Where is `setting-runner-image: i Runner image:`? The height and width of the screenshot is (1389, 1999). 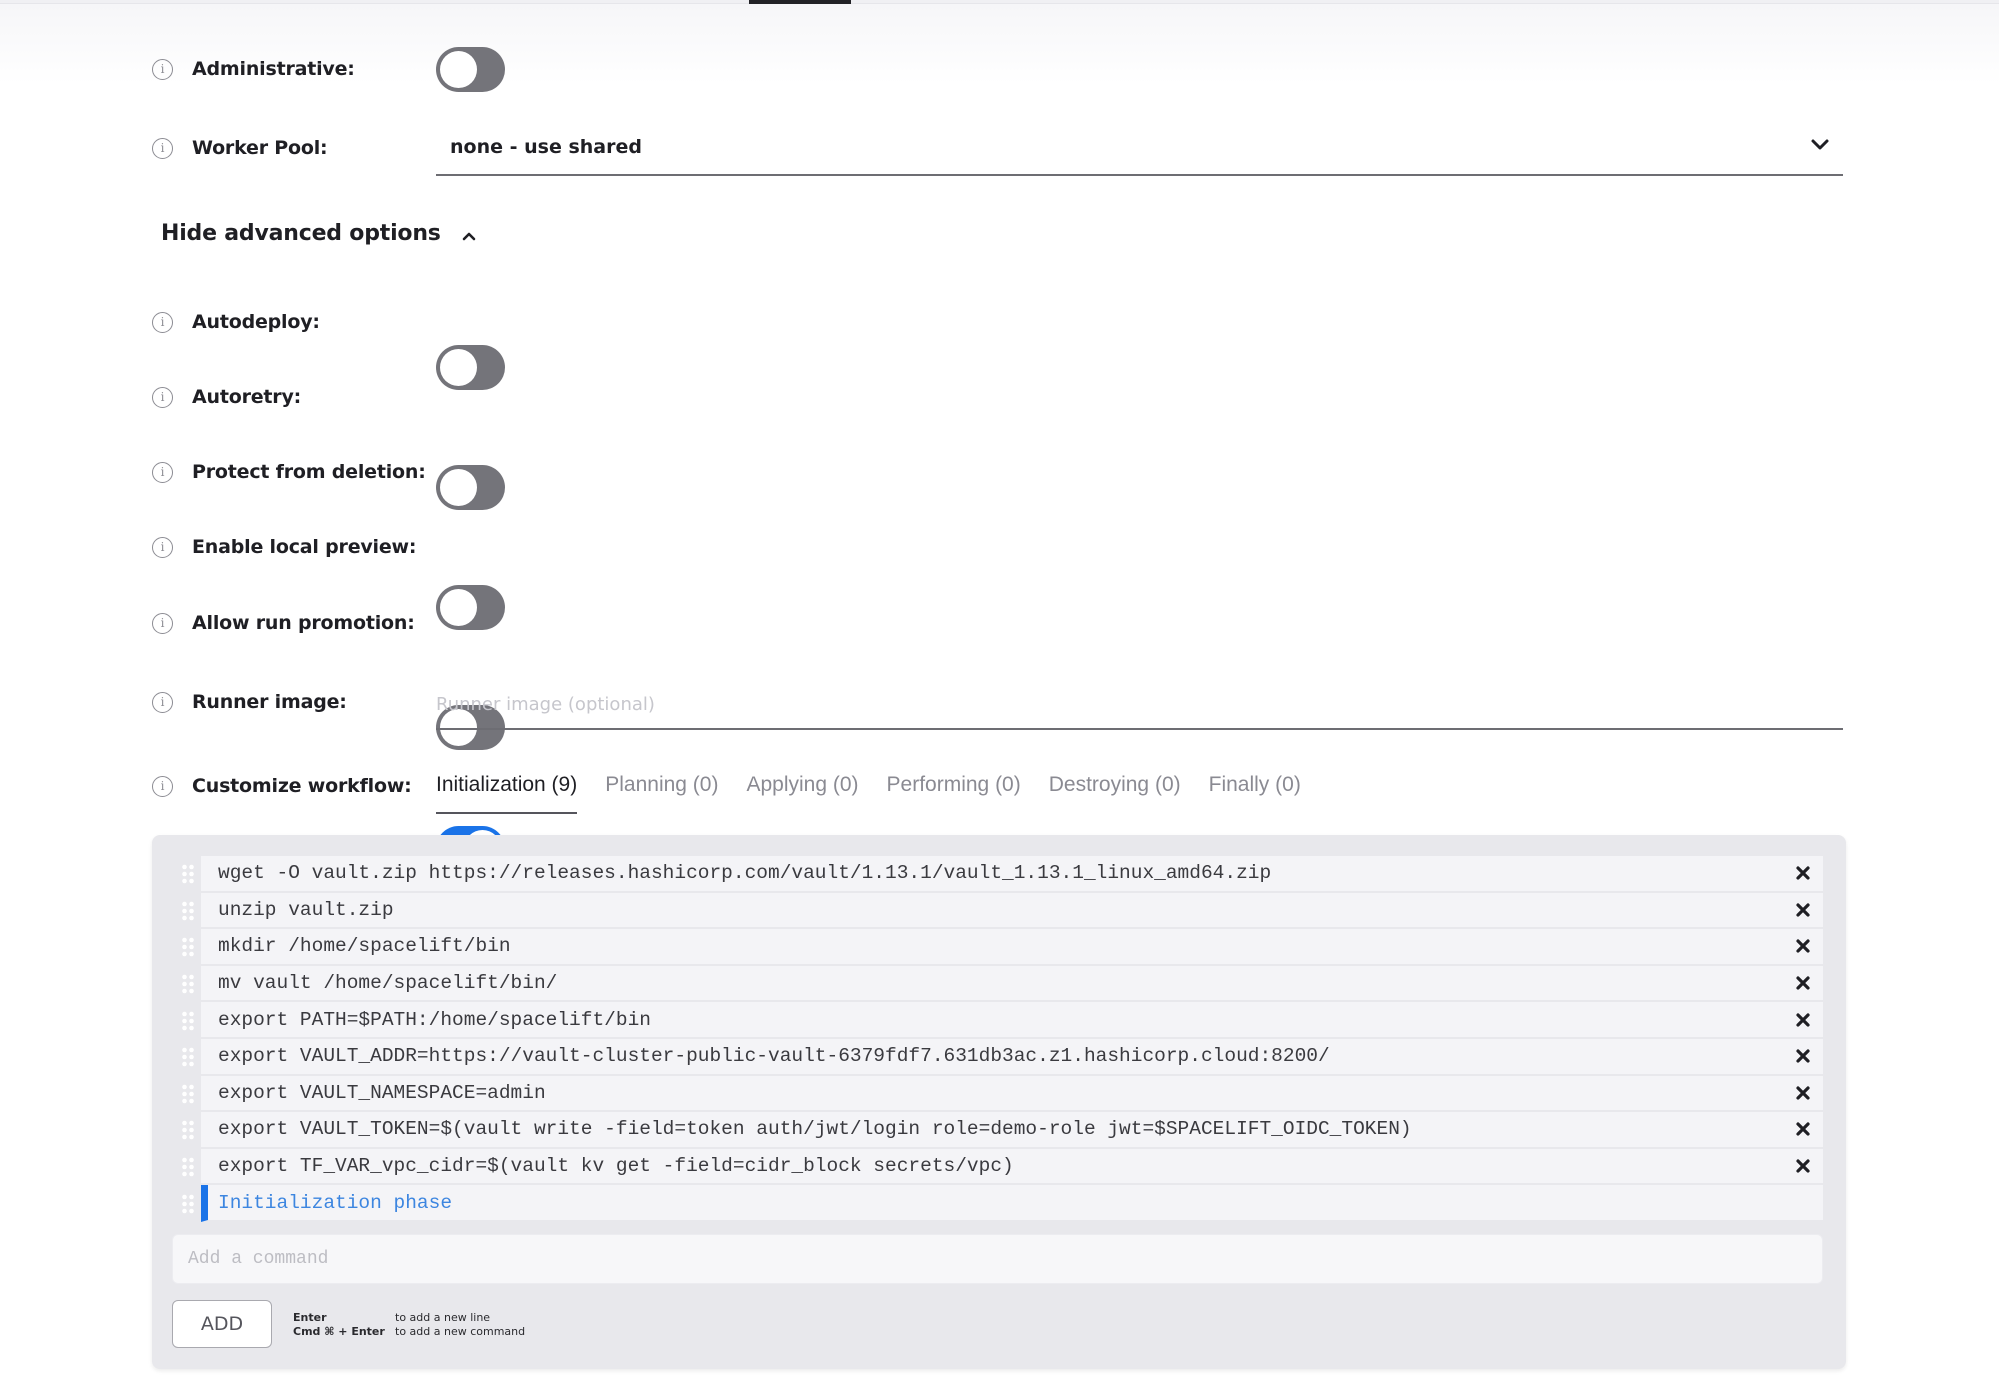
setting-runner-image: i Runner image: is located at coordinates (249, 702).